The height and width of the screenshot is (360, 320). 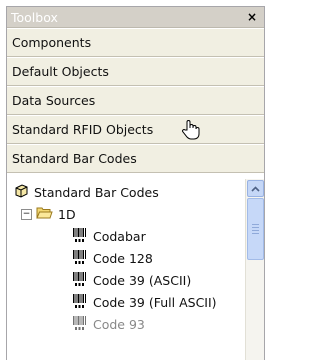 What do you see at coordinates (34, 17) in the screenshot?
I see `toolbox-title: Toolbox` at bounding box center [34, 17].